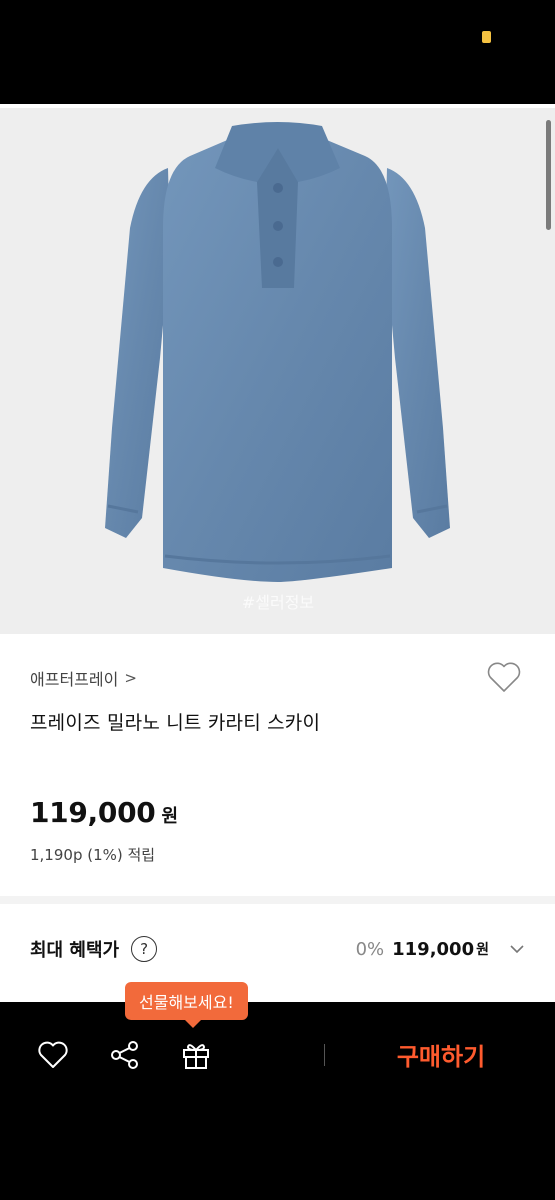  What do you see at coordinates (74, 679) in the screenshot?
I see `brand-name: 애프터프레이` at bounding box center [74, 679].